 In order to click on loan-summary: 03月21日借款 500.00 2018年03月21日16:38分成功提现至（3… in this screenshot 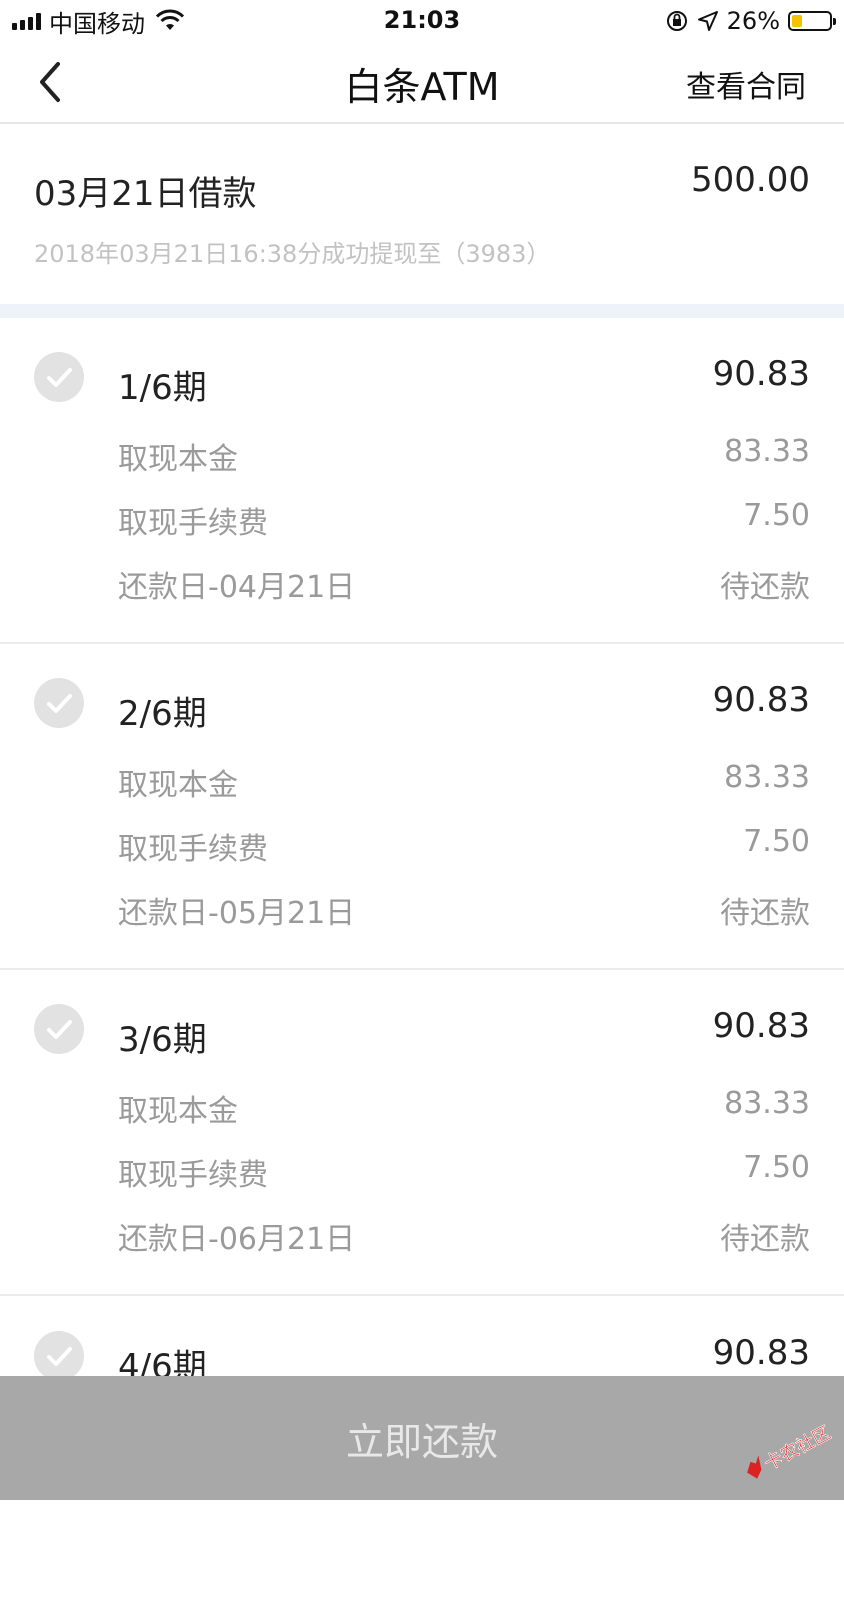, I will do `click(422, 214)`.